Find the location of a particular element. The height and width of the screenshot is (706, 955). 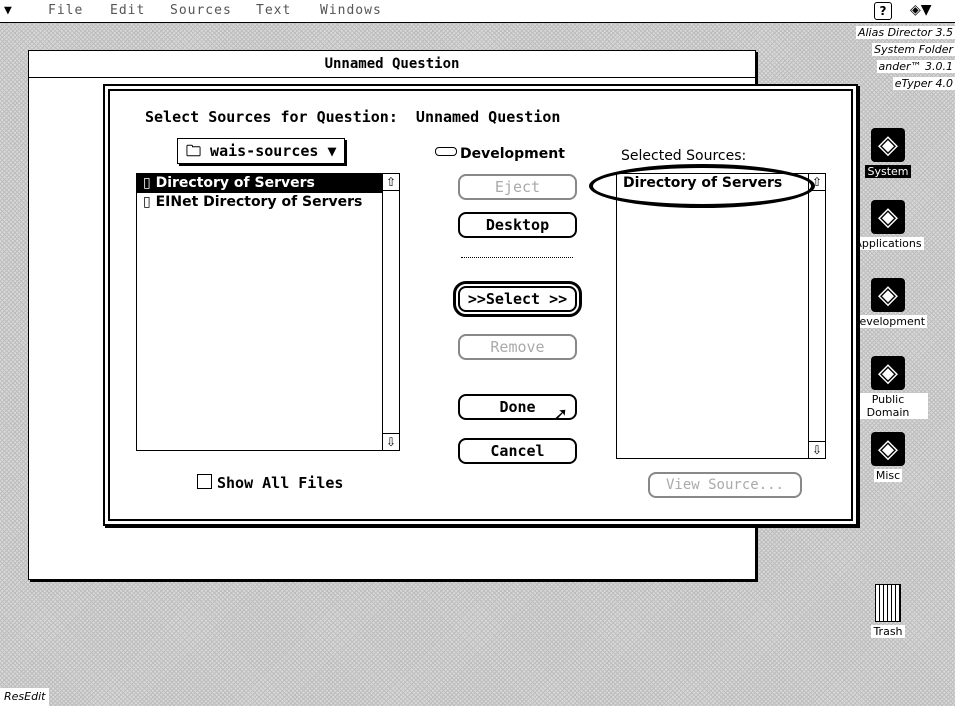

desktop-button: Desktop is located at coordinates (517, 225).